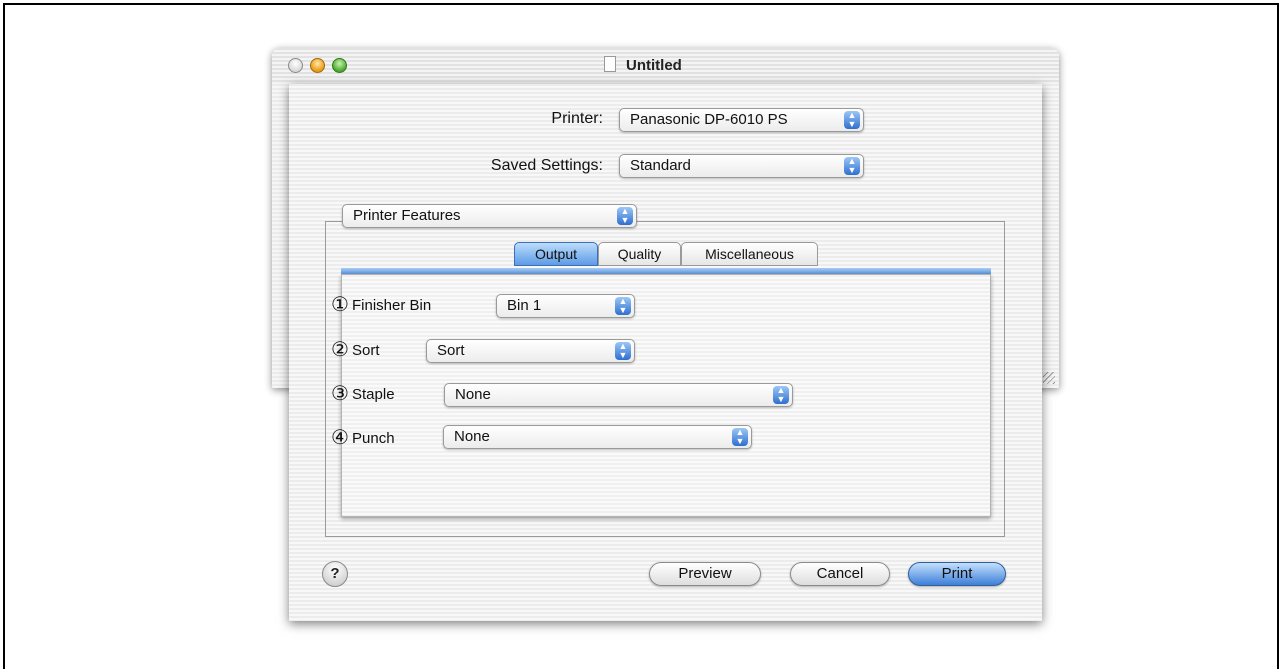 This screenshot has height=669, width=1284. I want to click on panel-selector-popup: Printer Features ▲ ▼, so click(489, 216).